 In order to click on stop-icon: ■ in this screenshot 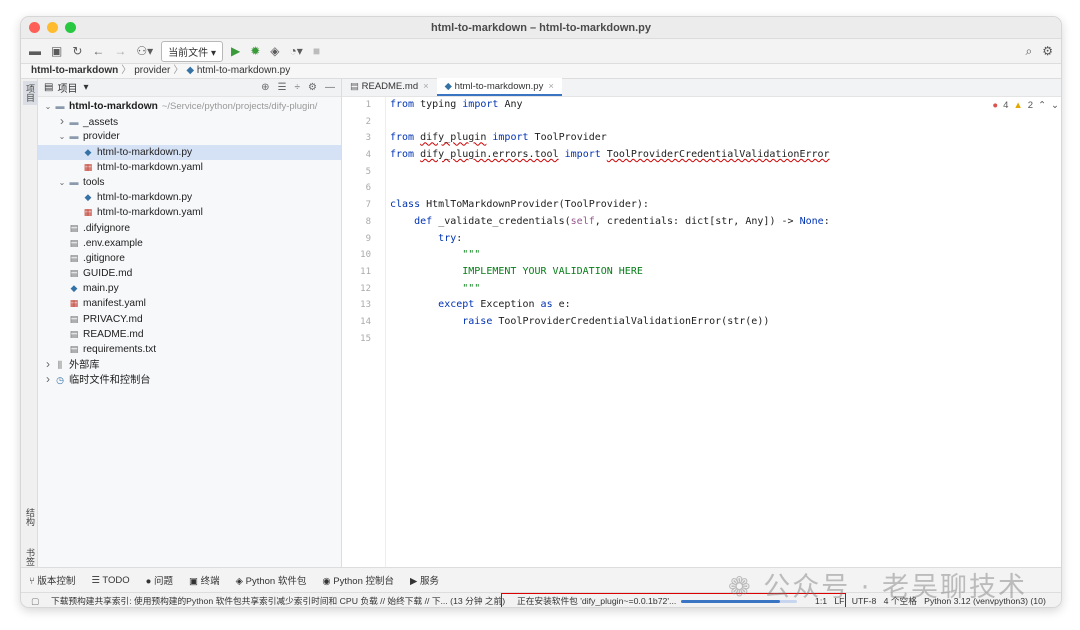, I will do `click(316, 51)`.